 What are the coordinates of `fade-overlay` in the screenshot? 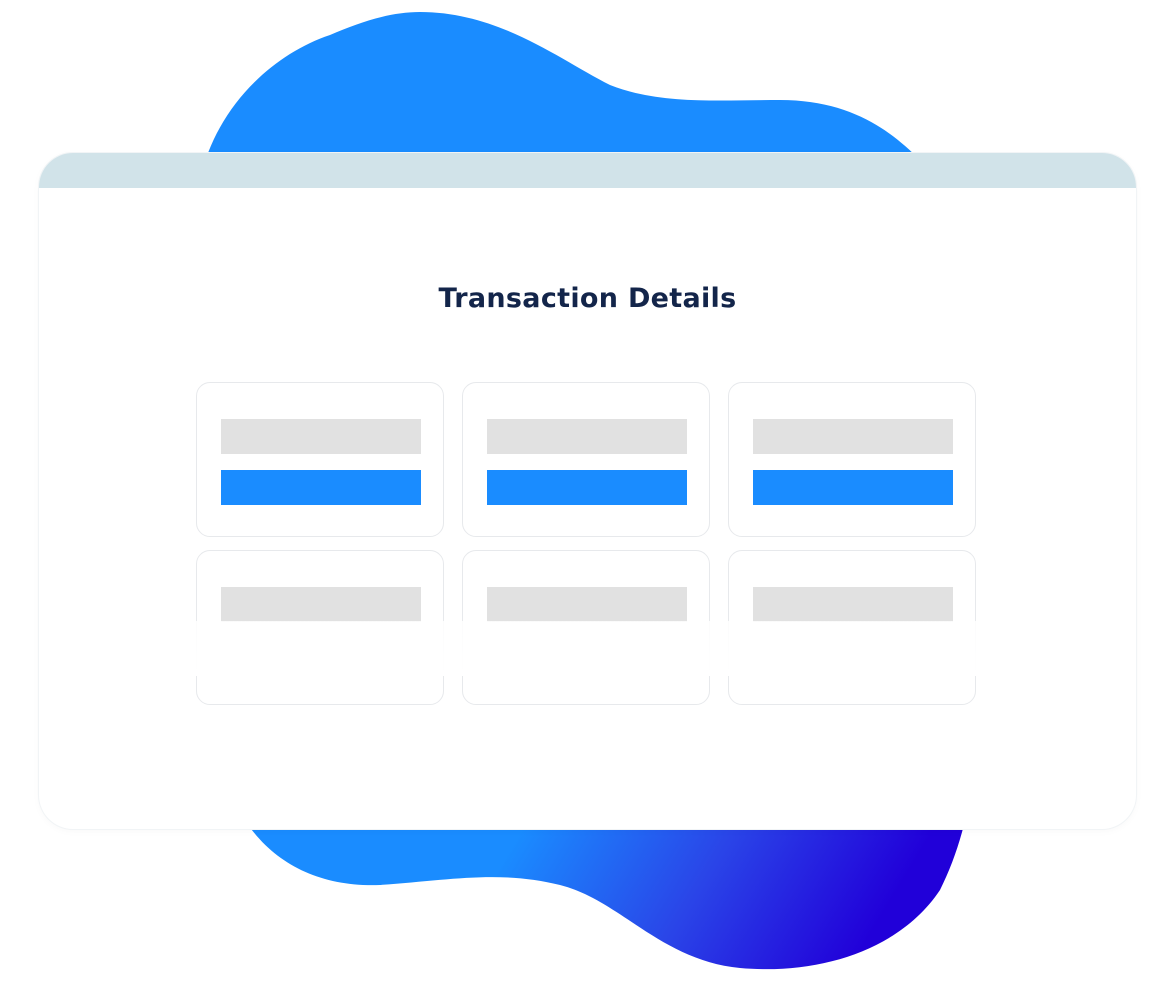 It's located at (589, 648).